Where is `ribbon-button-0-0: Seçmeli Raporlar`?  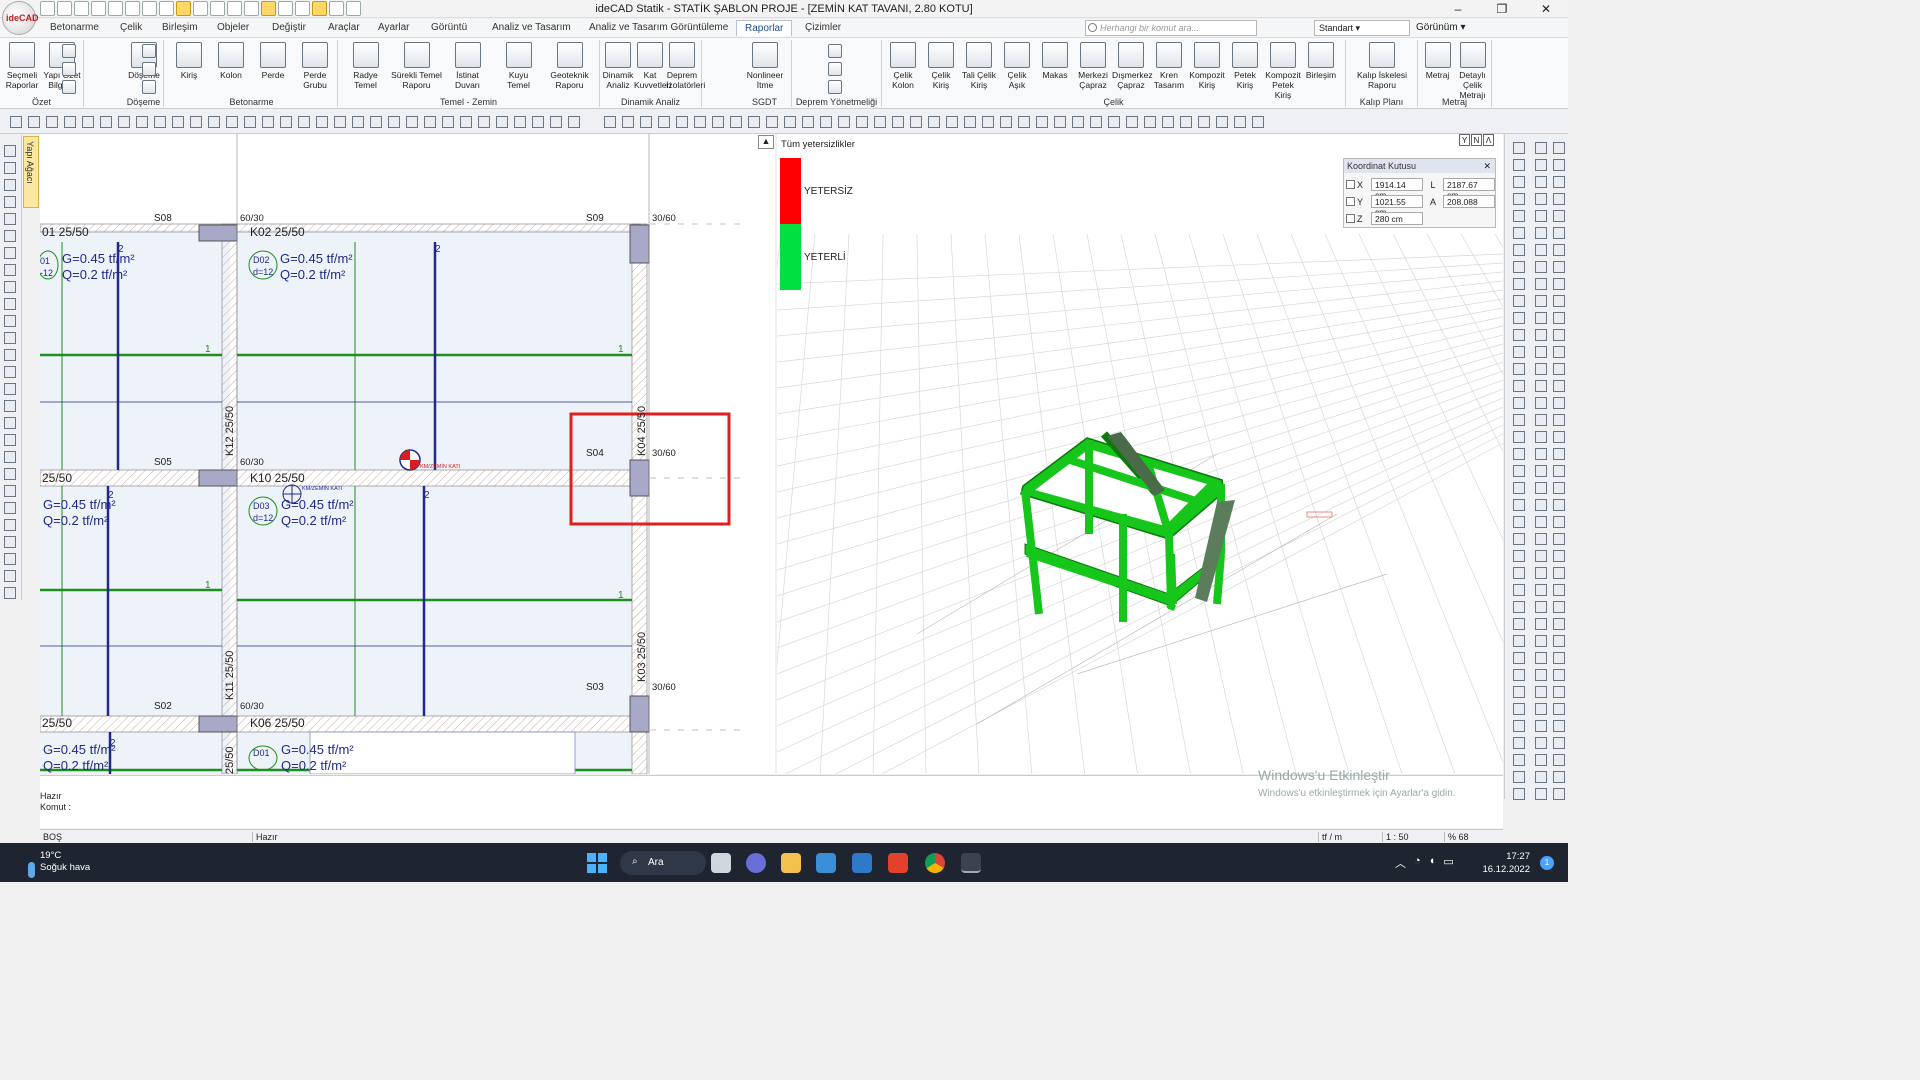 ribbon-button-0-0: Seçmeli Raporlar is located at coordinates (22, 66).